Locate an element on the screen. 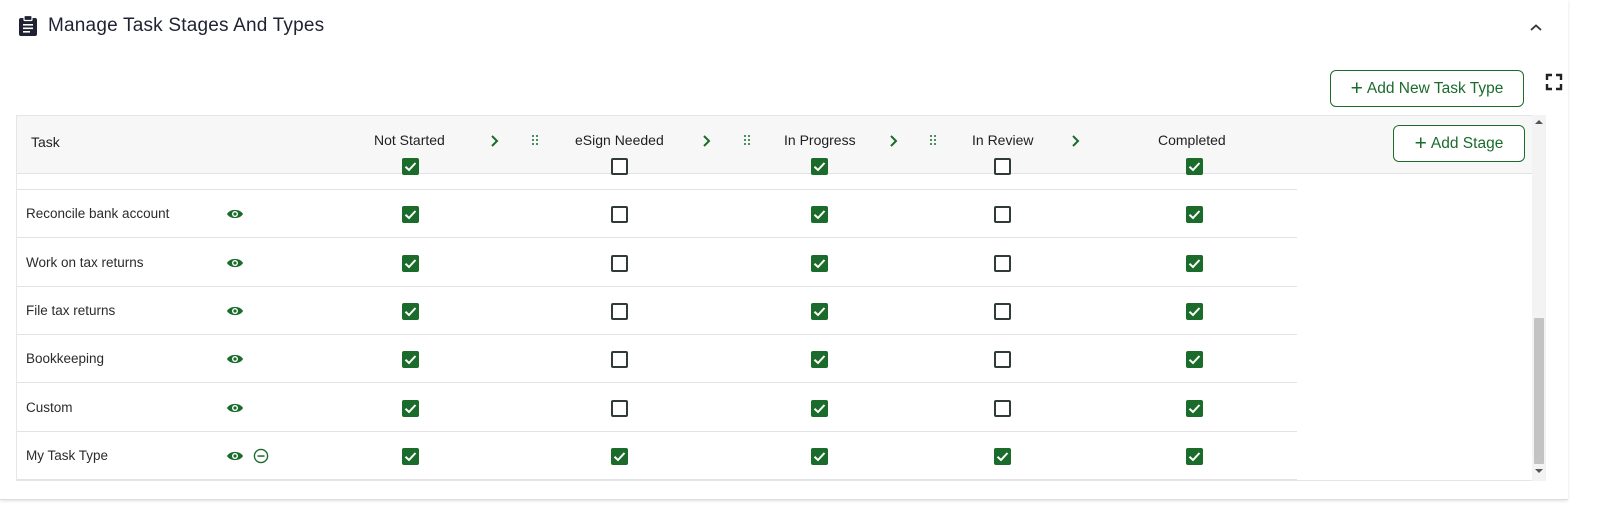  table-row: Work on tax returns is located at coordinates (657, 263).